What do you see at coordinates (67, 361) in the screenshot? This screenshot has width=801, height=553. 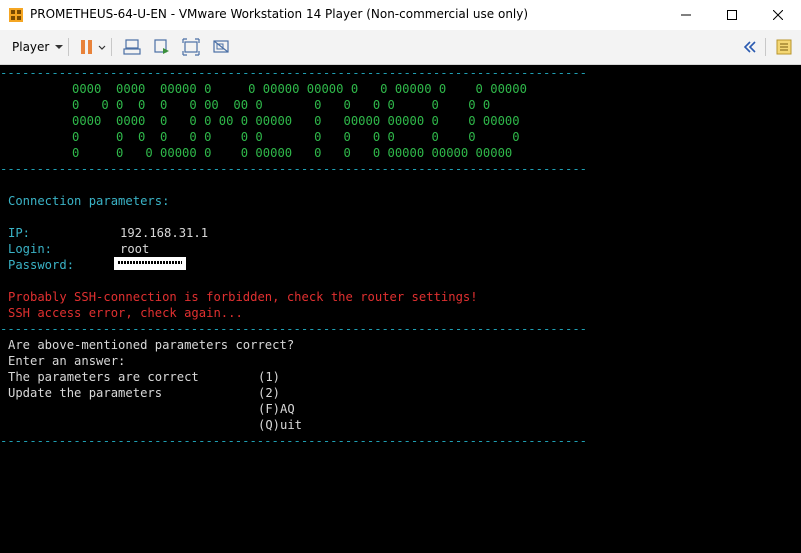 I see `prompt-text: Enter an answer:` at bounding box center [67, 361].